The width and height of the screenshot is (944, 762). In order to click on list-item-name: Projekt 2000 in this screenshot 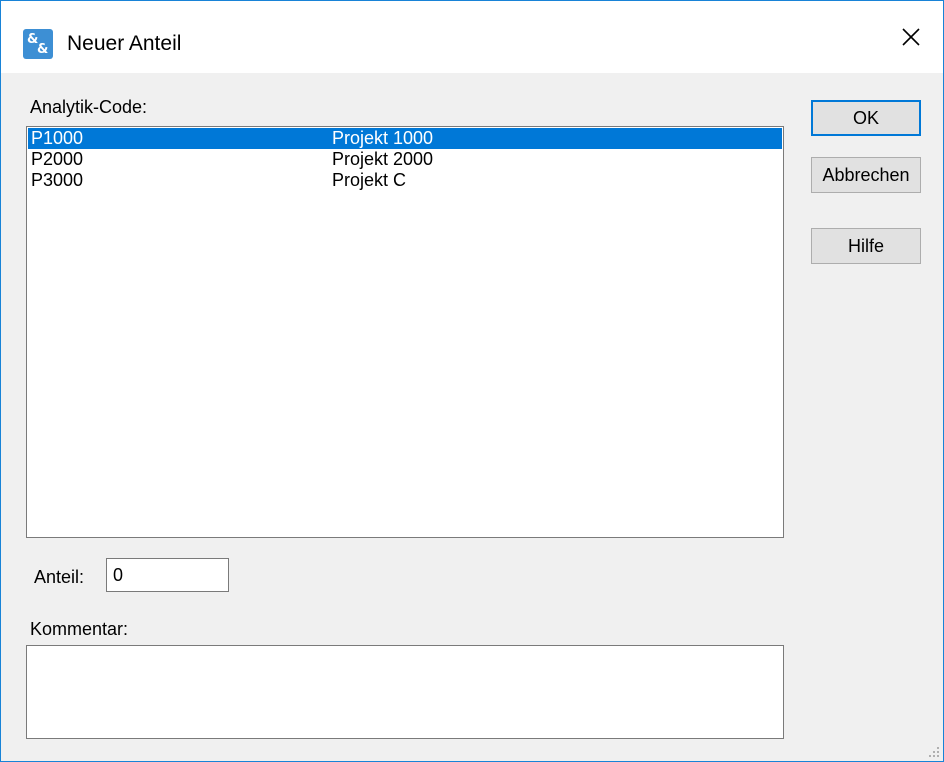, I will do `click(383, 159)`.